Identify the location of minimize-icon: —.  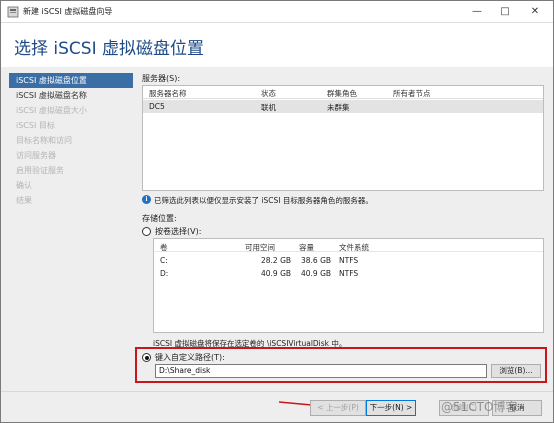
(477, 12).